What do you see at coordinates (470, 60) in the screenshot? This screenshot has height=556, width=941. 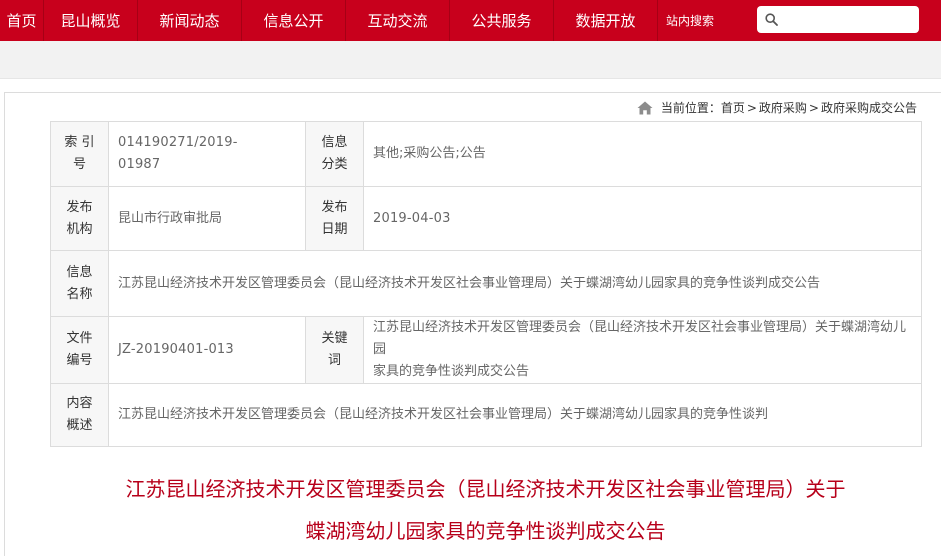 I see `sub-header-band` at bounding box center [470, 60].